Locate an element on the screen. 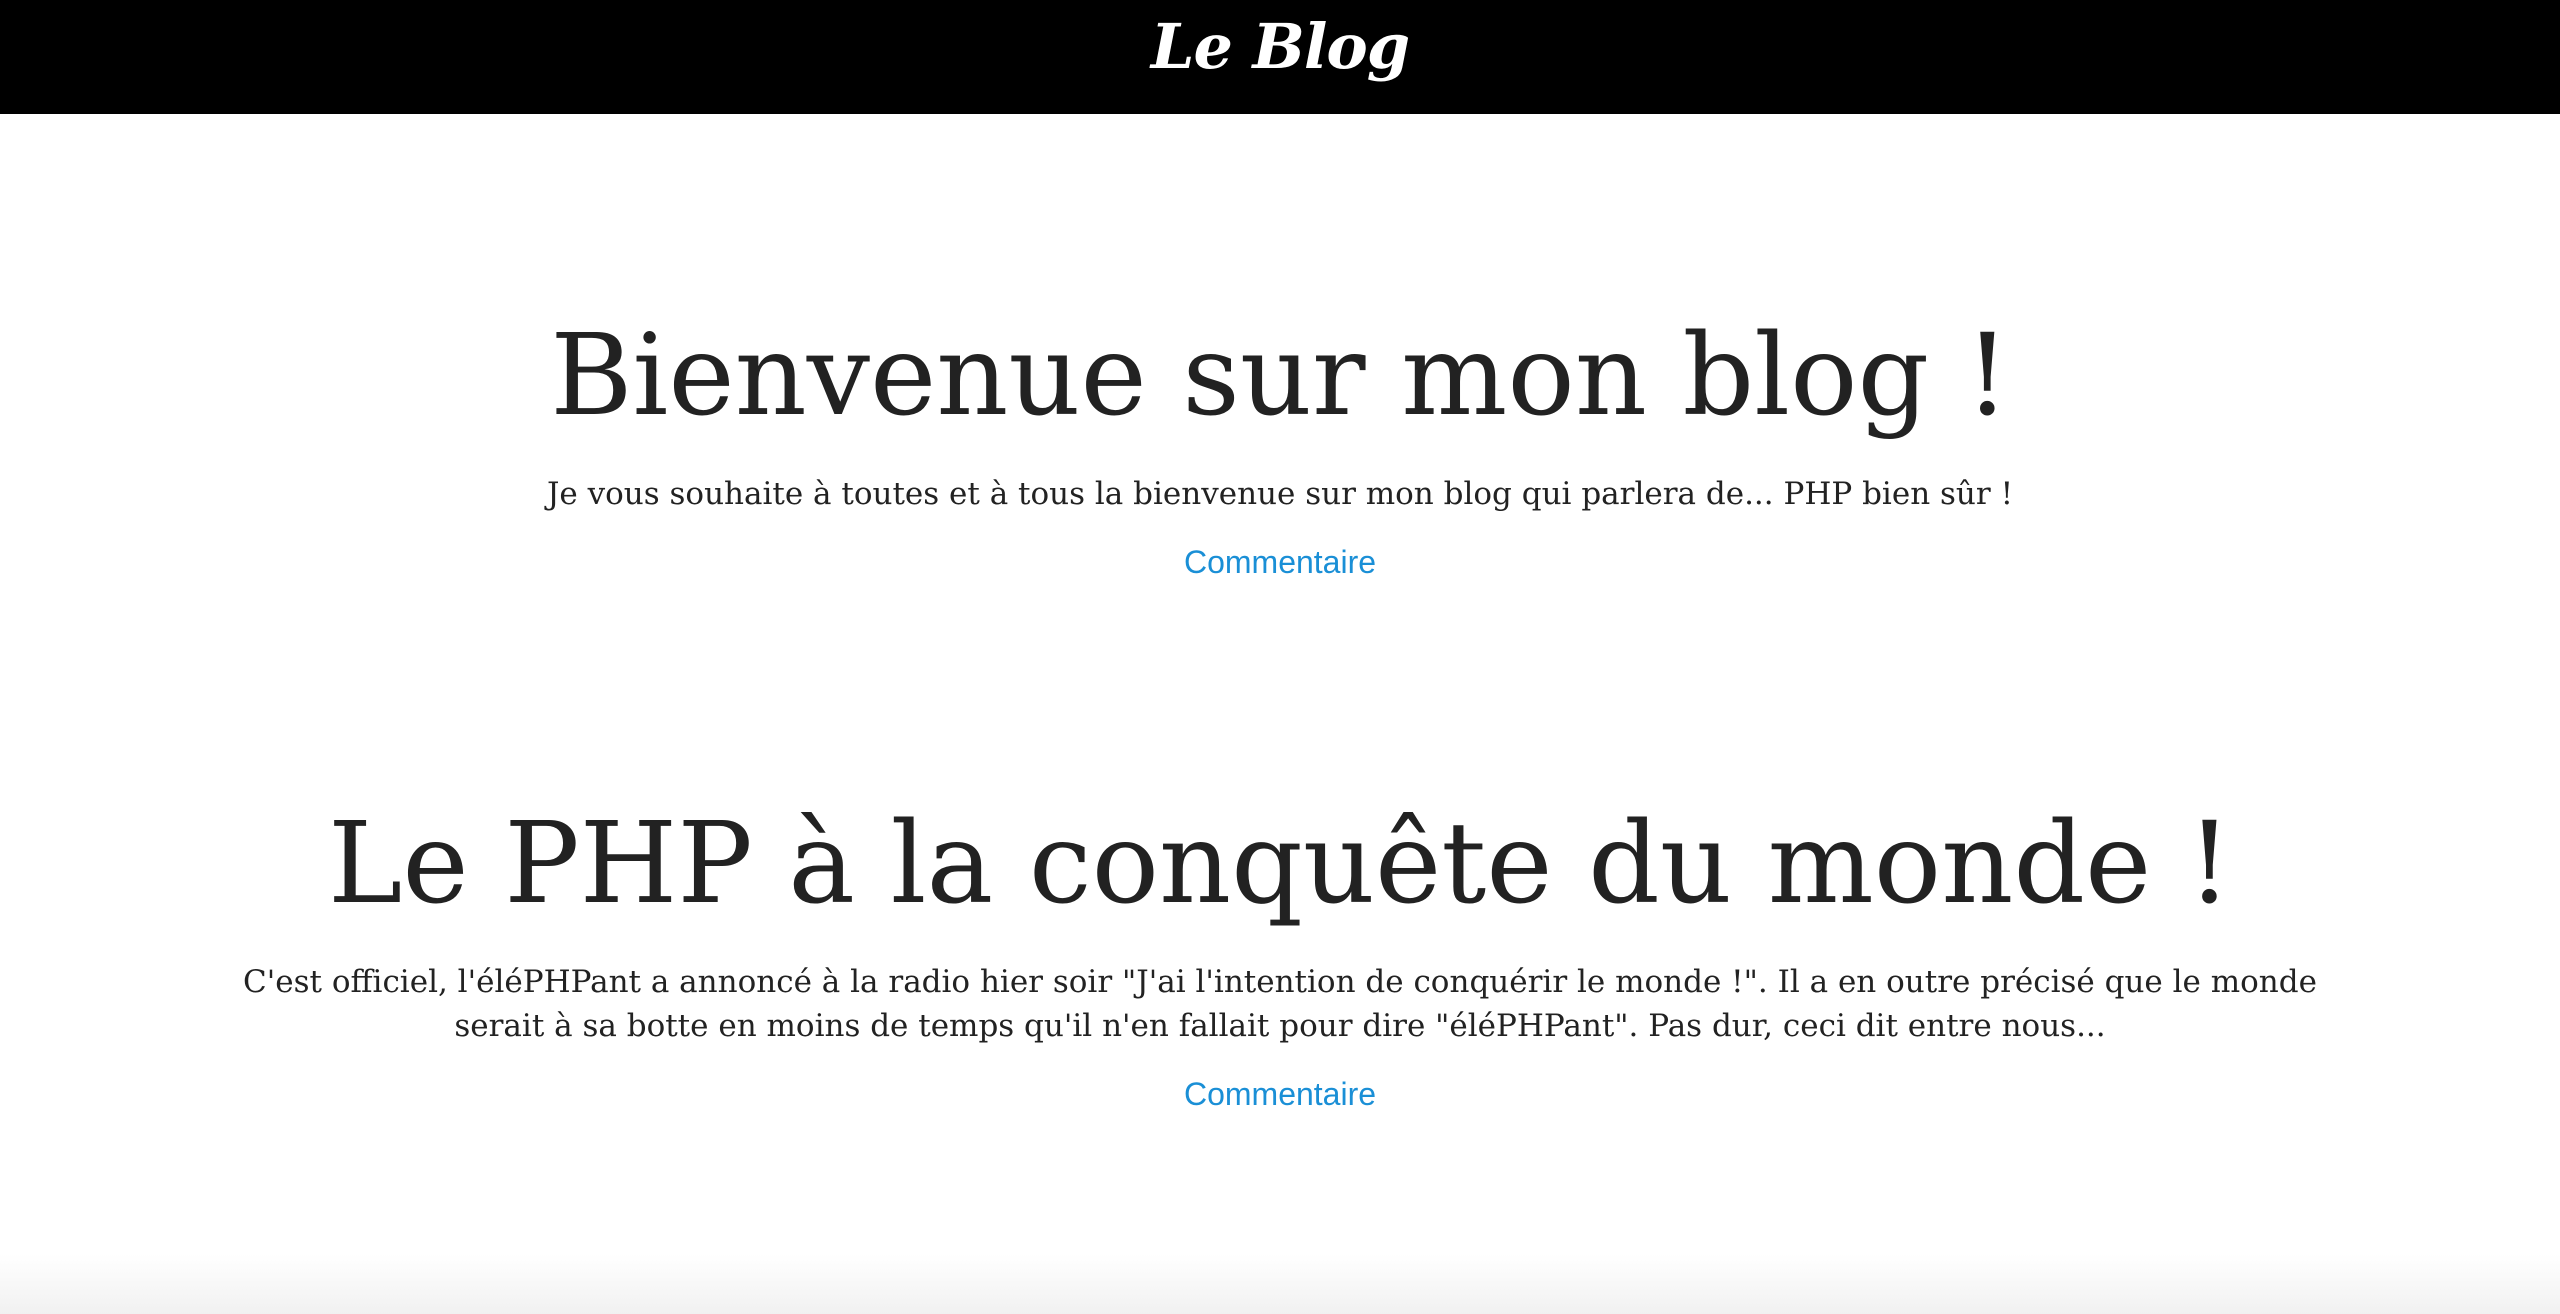  post-title: Bienvenue sur mon blog ! is located at coordinates (1280, 376).